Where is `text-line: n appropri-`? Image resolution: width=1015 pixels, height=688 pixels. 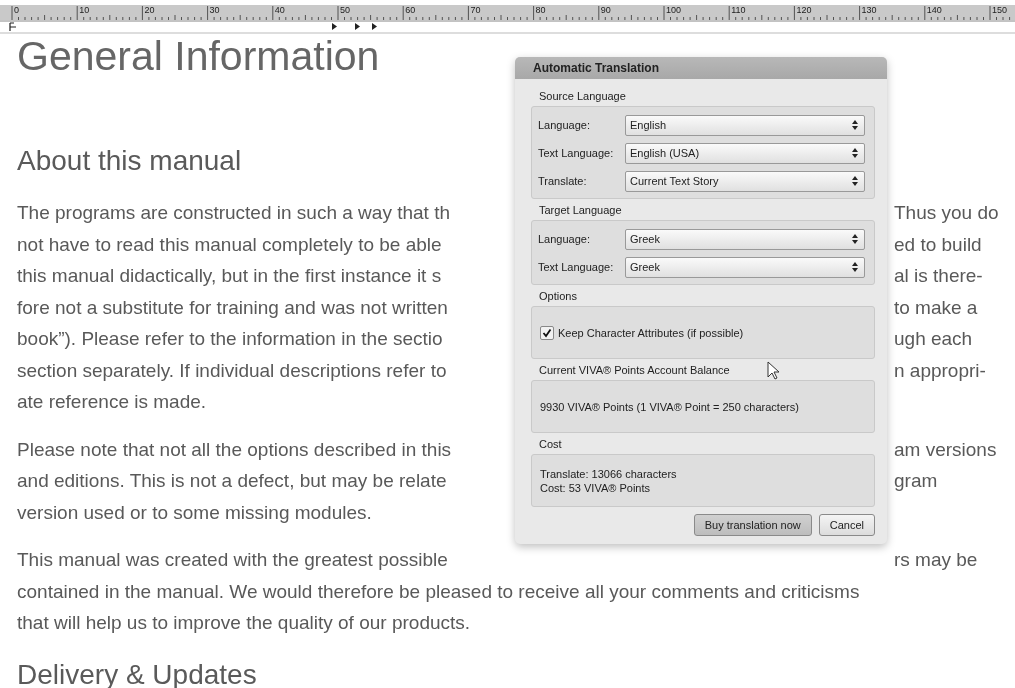 text-line: n appropri- is located at coordinates (940, 370).